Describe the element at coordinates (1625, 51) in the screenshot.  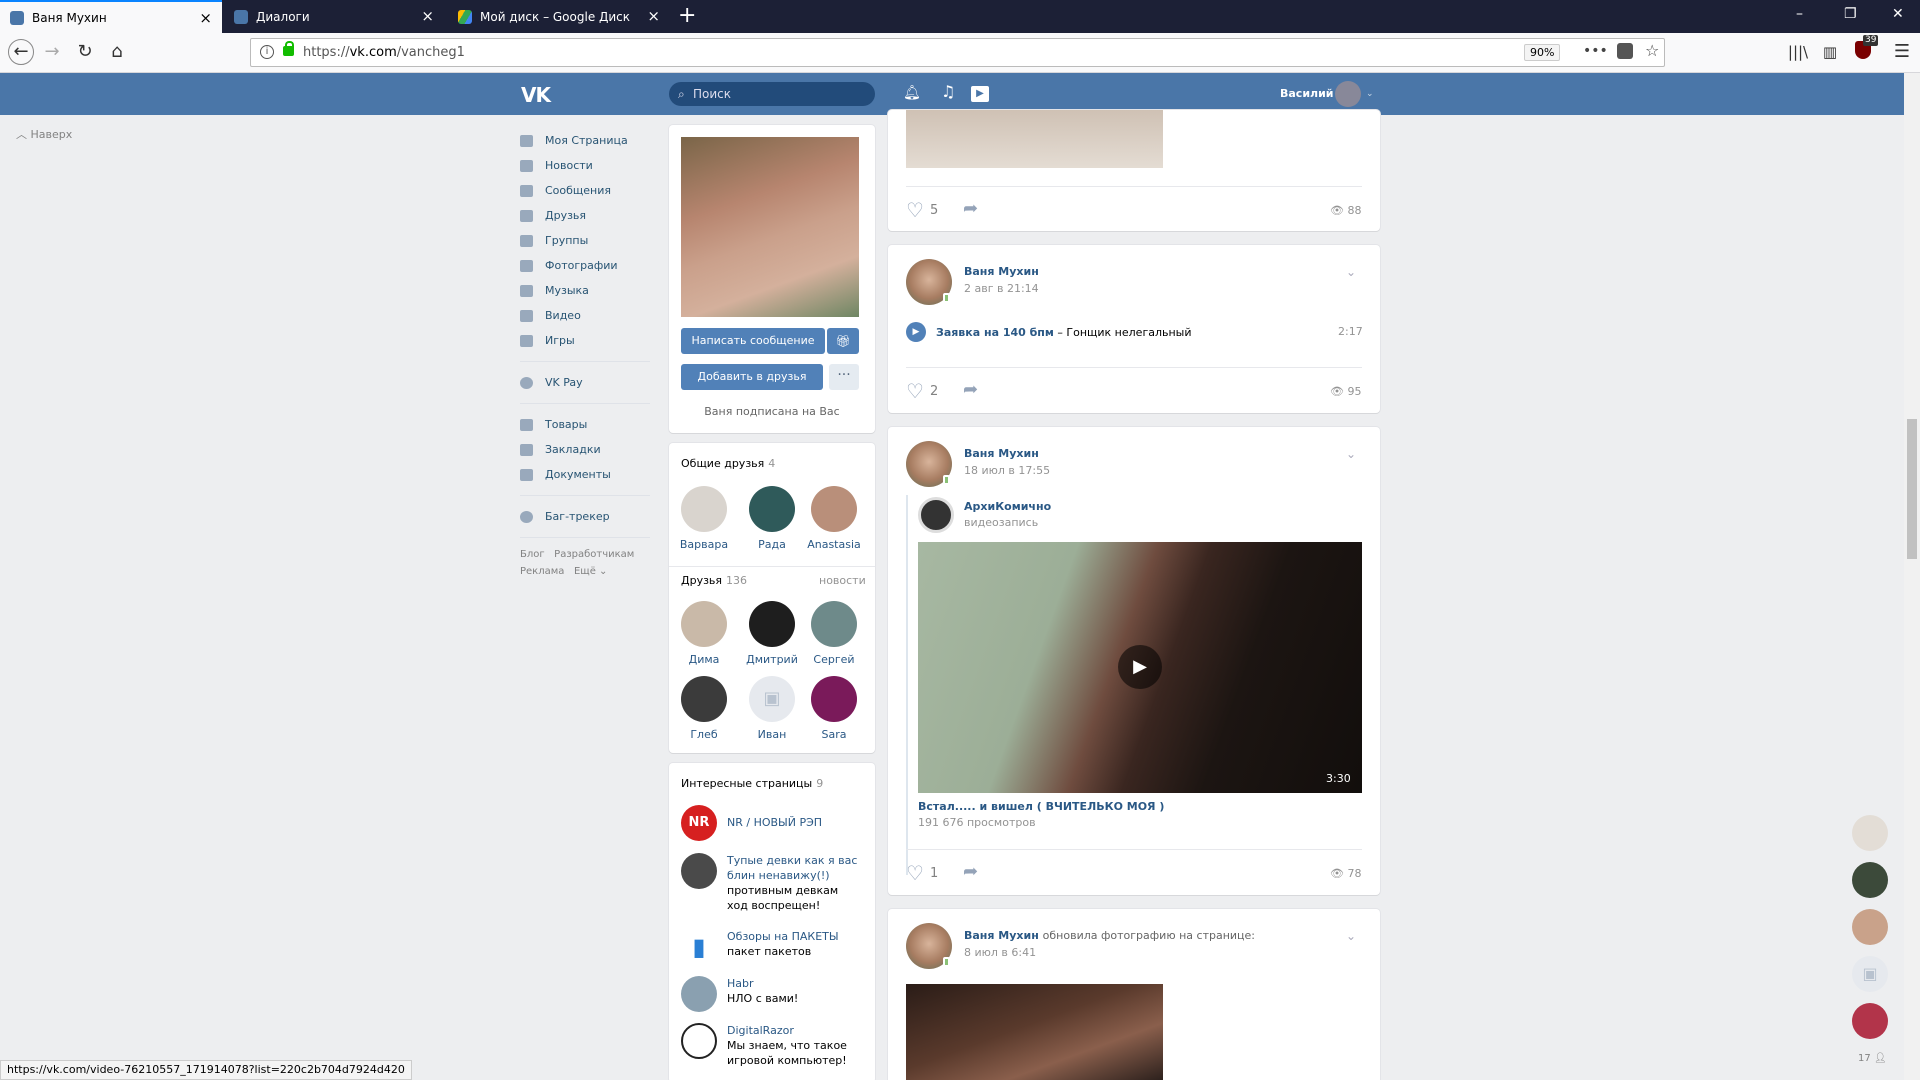
I see `pocket-icon` at that location.